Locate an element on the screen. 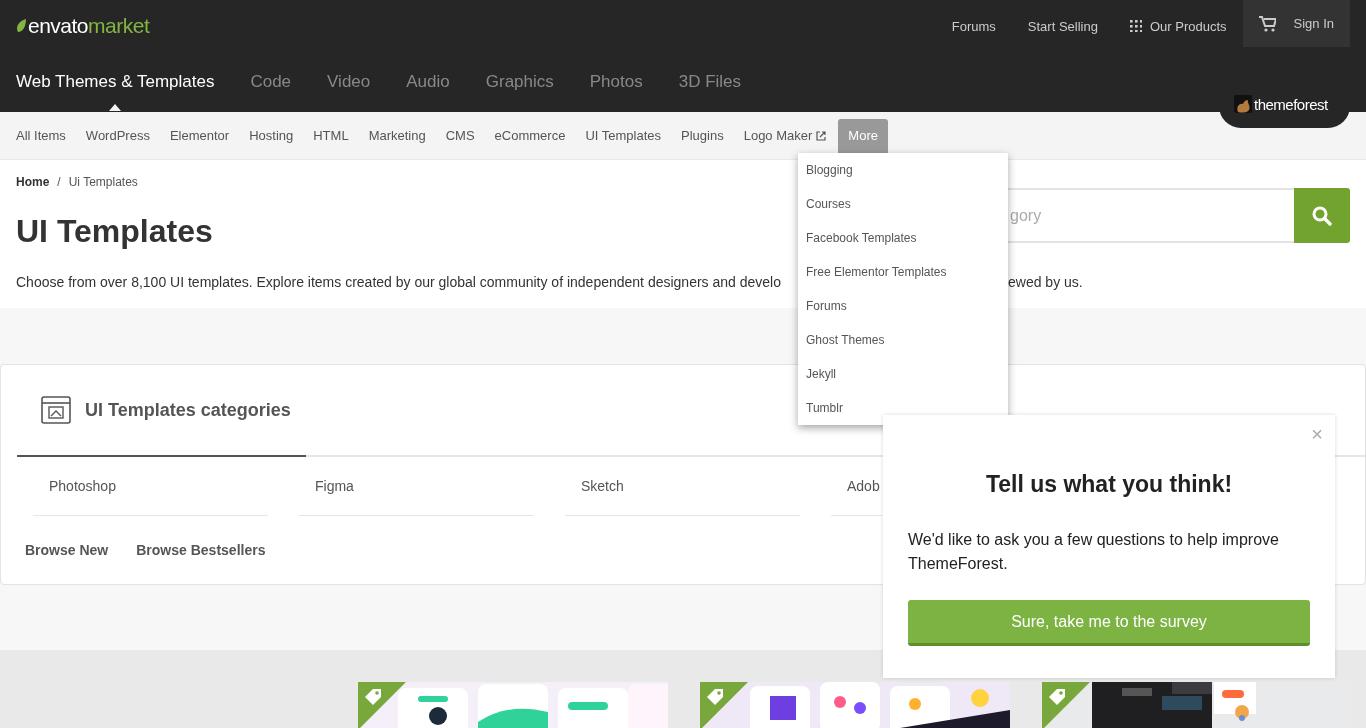 The width and height of the screenshot is (1366, 728). category-link: UI Templates is located at coordinates (623, 135).